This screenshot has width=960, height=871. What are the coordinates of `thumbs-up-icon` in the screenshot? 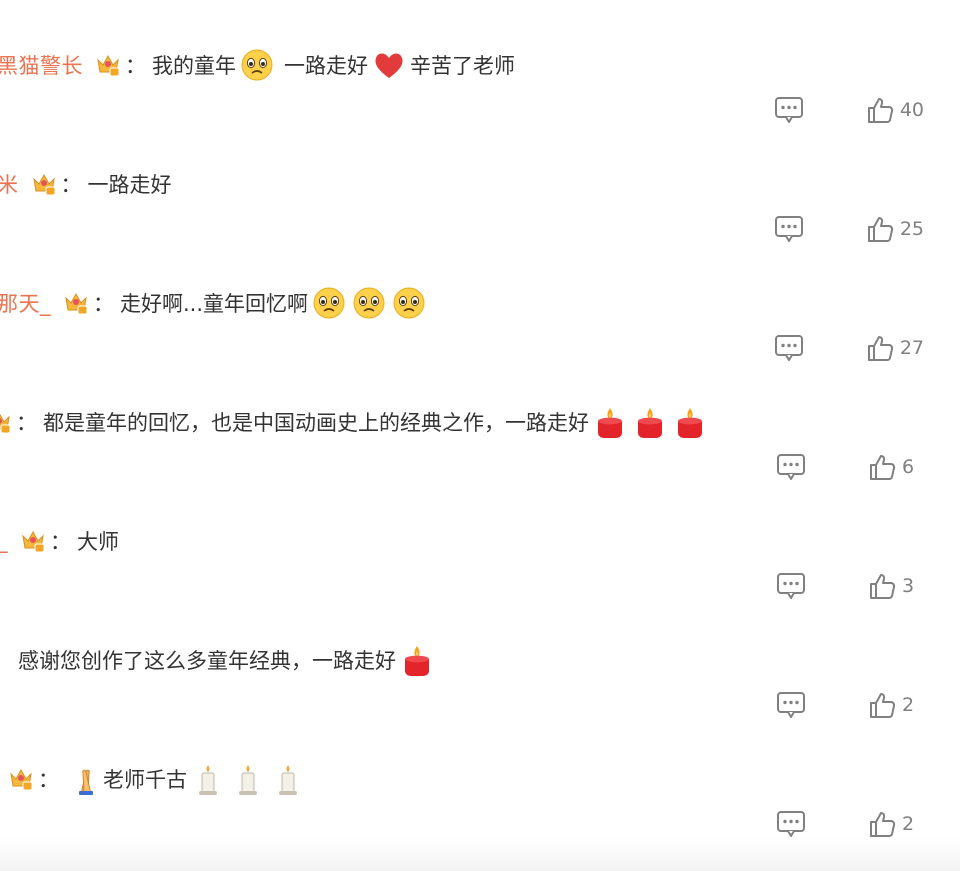 It's located at (882, 824).